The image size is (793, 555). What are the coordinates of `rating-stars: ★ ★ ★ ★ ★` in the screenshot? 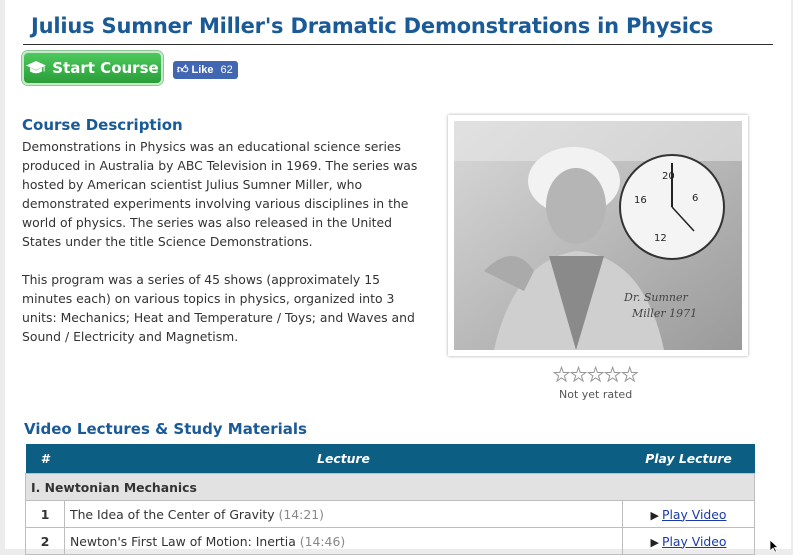 It's located at (595, 376).